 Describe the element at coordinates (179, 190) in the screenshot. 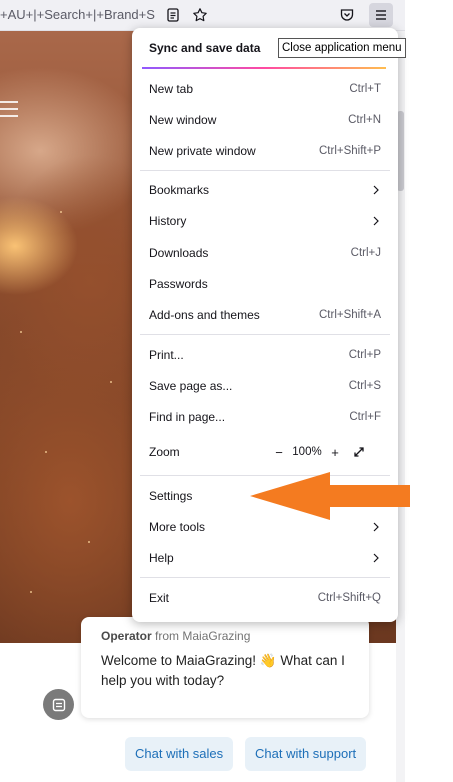

I see `menu-item-label: Bookmarks` at that location.